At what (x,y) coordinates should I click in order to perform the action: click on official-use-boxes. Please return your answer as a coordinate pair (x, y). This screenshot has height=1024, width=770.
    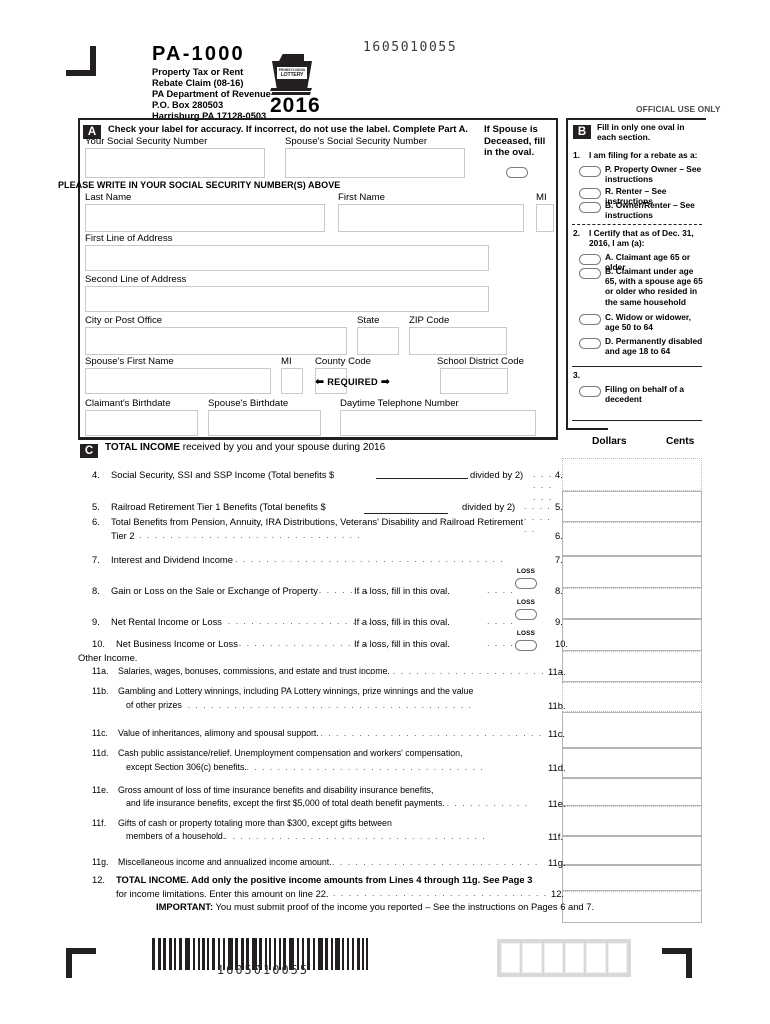
    Looking at the image, I should click on (564, 958).